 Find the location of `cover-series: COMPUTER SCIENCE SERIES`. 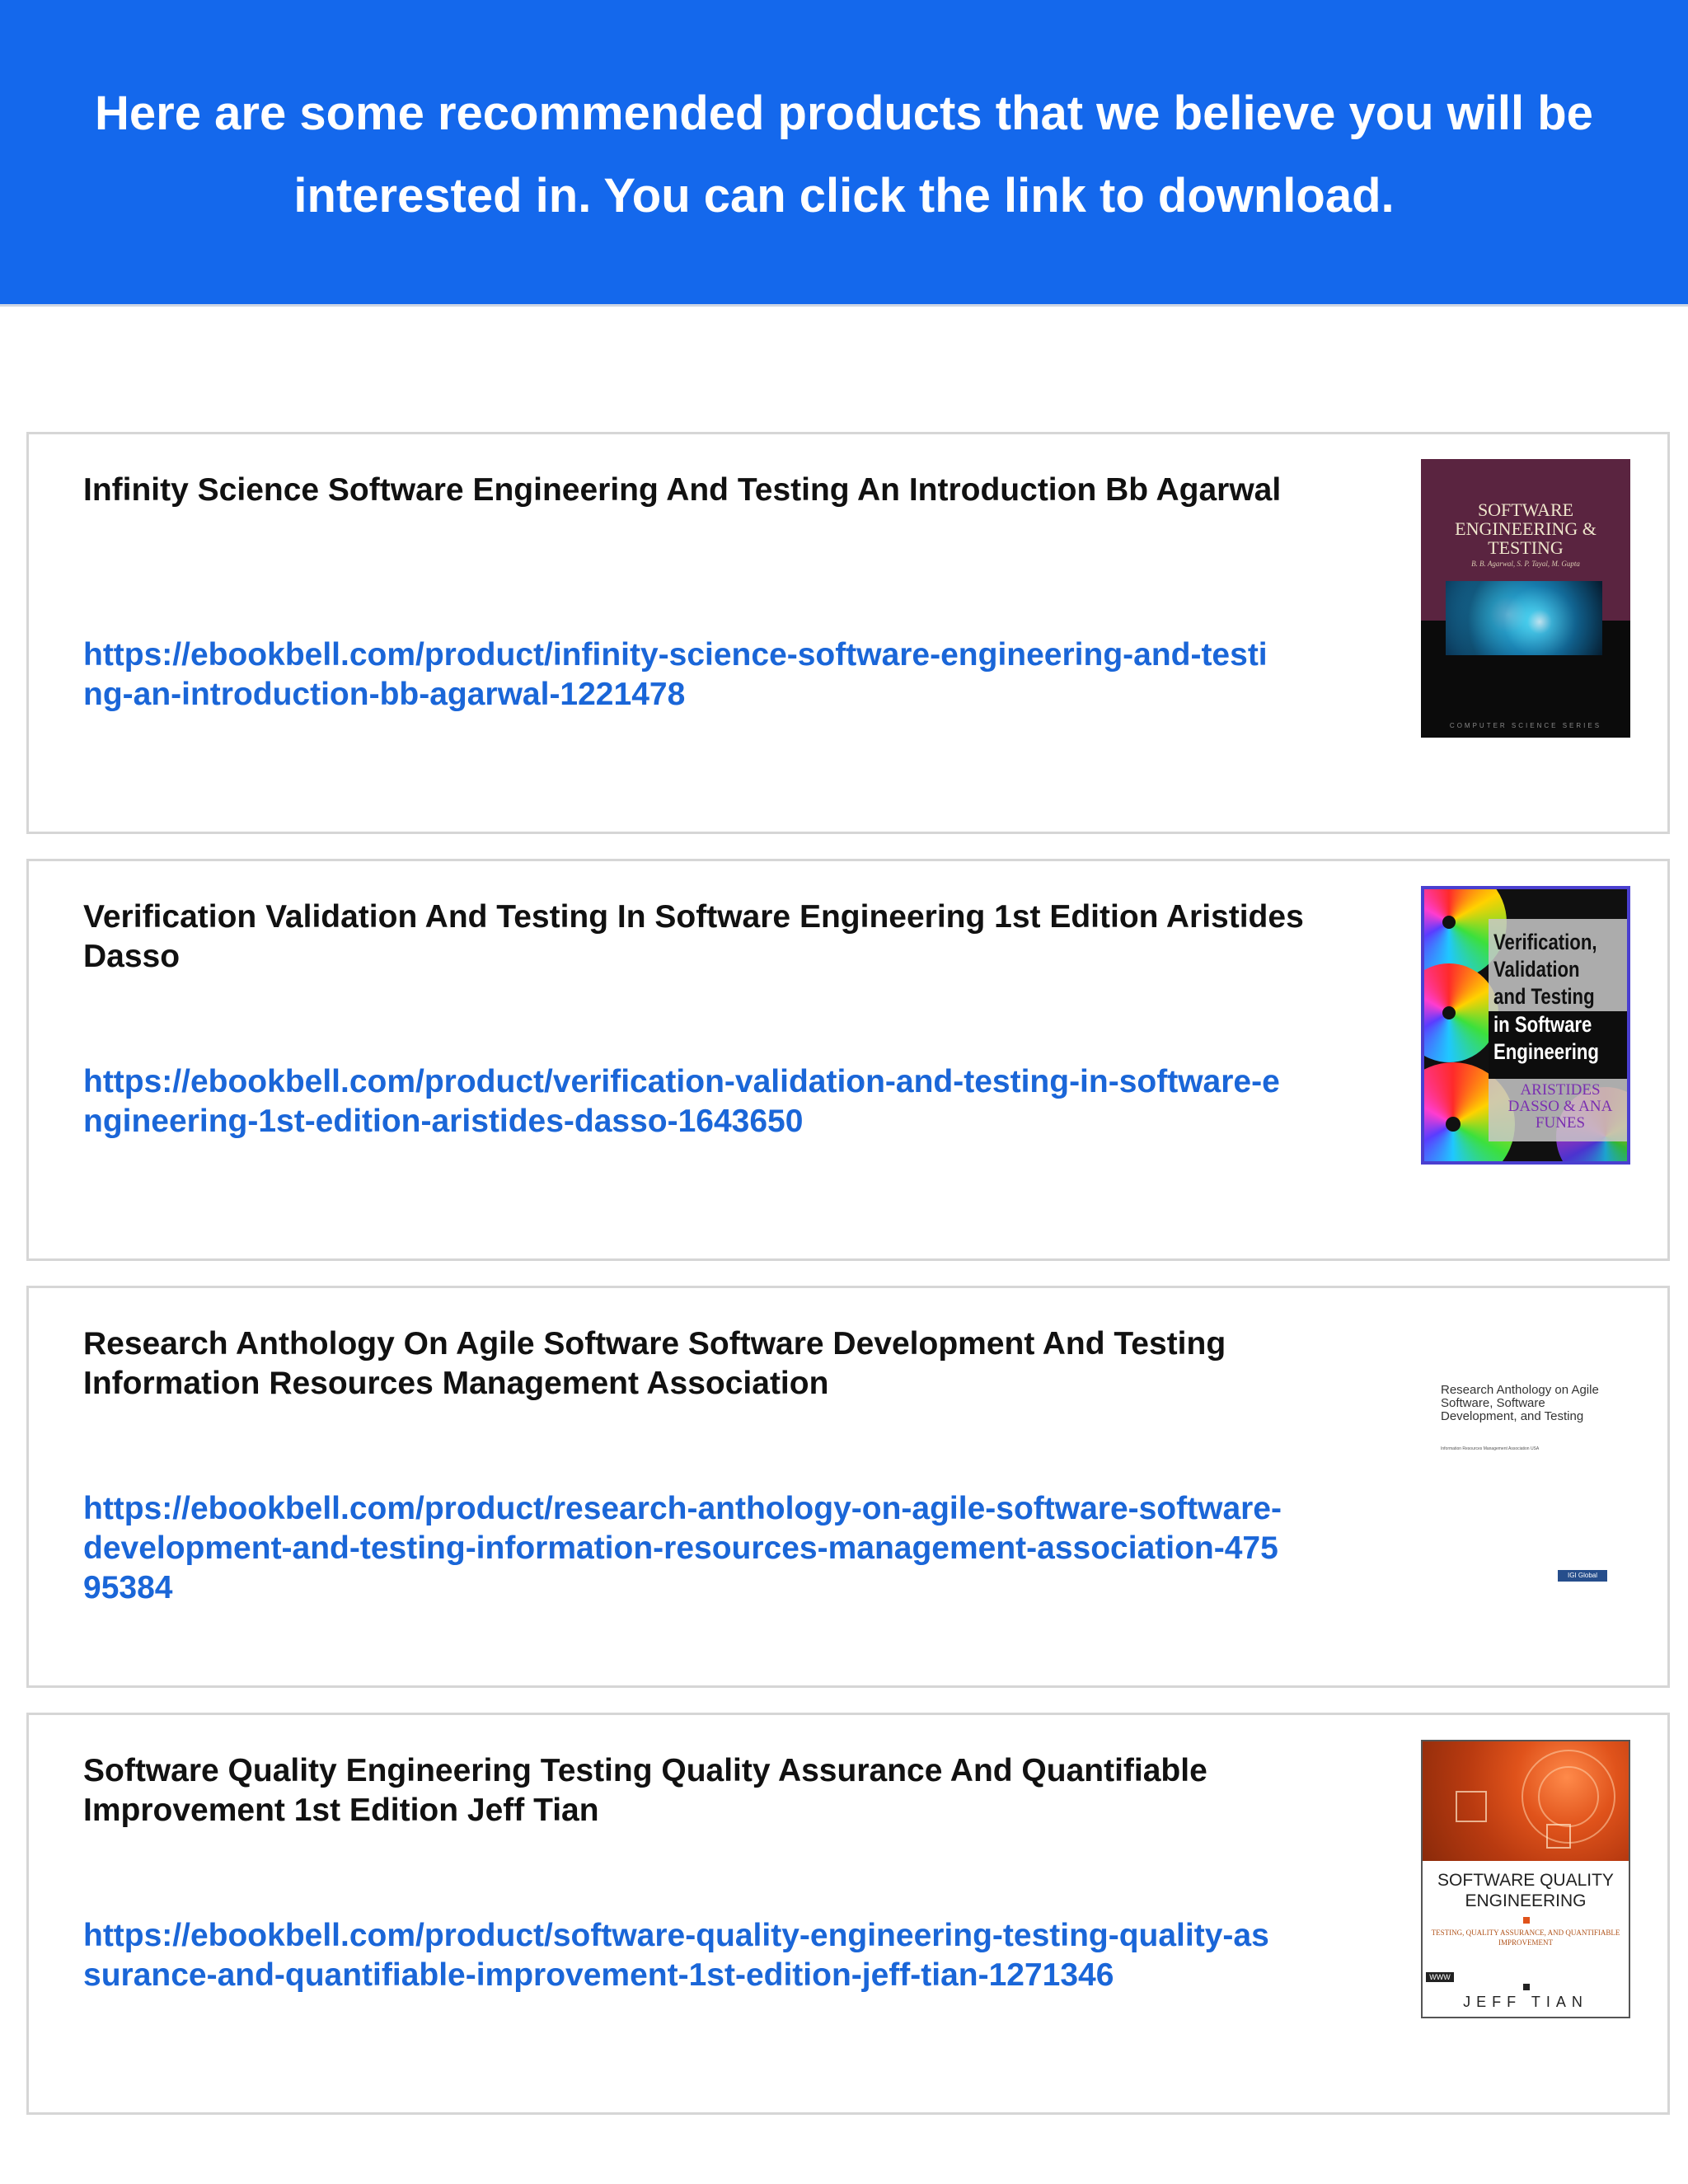

cover-series: COMPUTER SCIENCE SERIES is located at coordinates (1526, 725).